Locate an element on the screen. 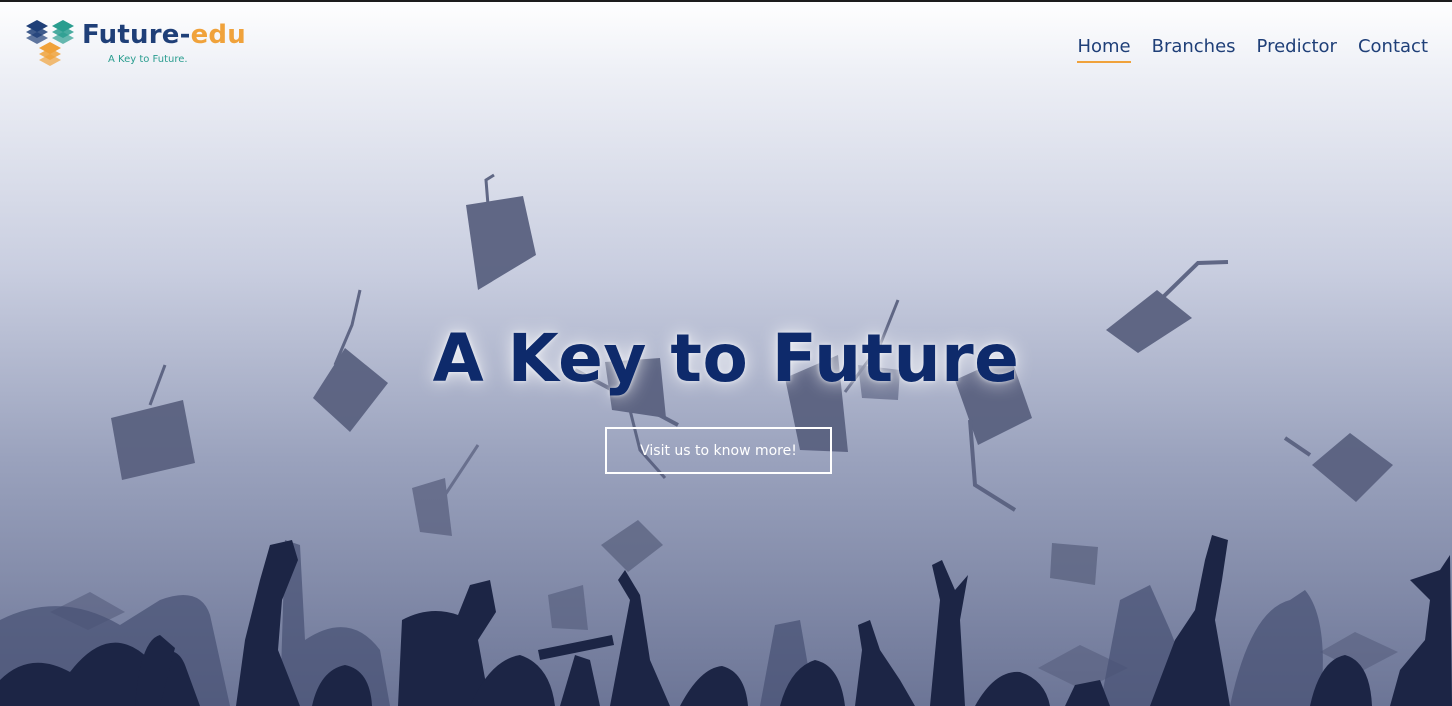 The width and height of the screenshot is (1452, 706). brand-name: Future-edu is located at coordinates (164, 35).